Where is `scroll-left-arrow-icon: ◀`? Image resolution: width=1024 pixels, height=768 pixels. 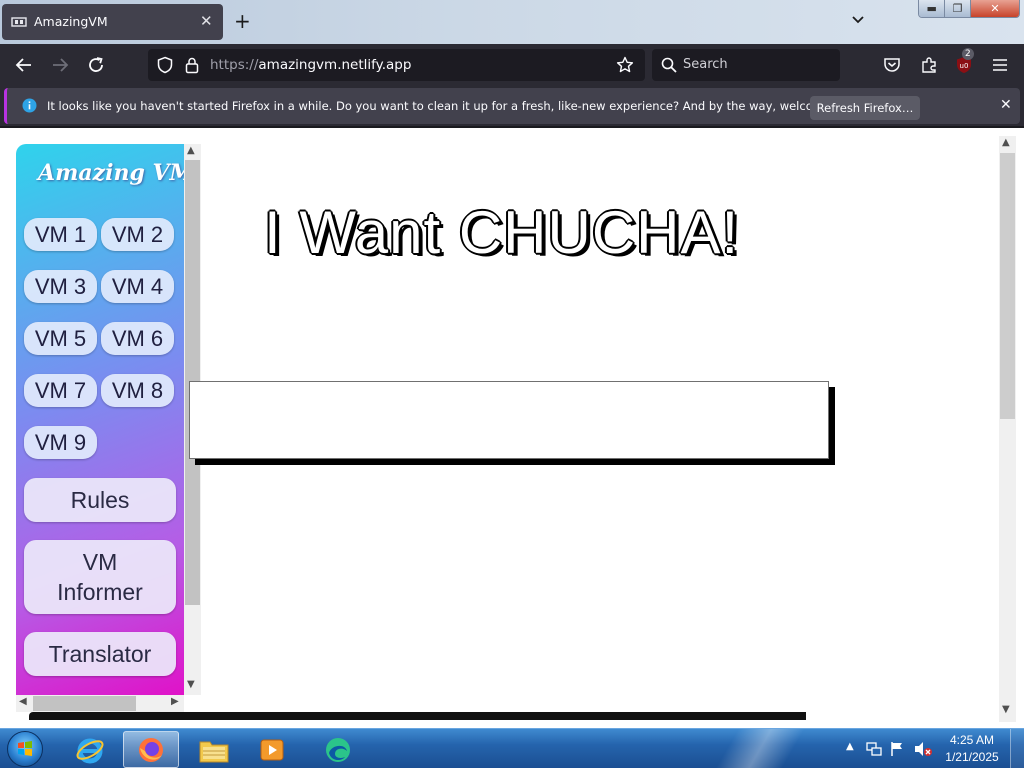
scroll-left-arrow-icon: ◀ is located at coordinates (23, 701).